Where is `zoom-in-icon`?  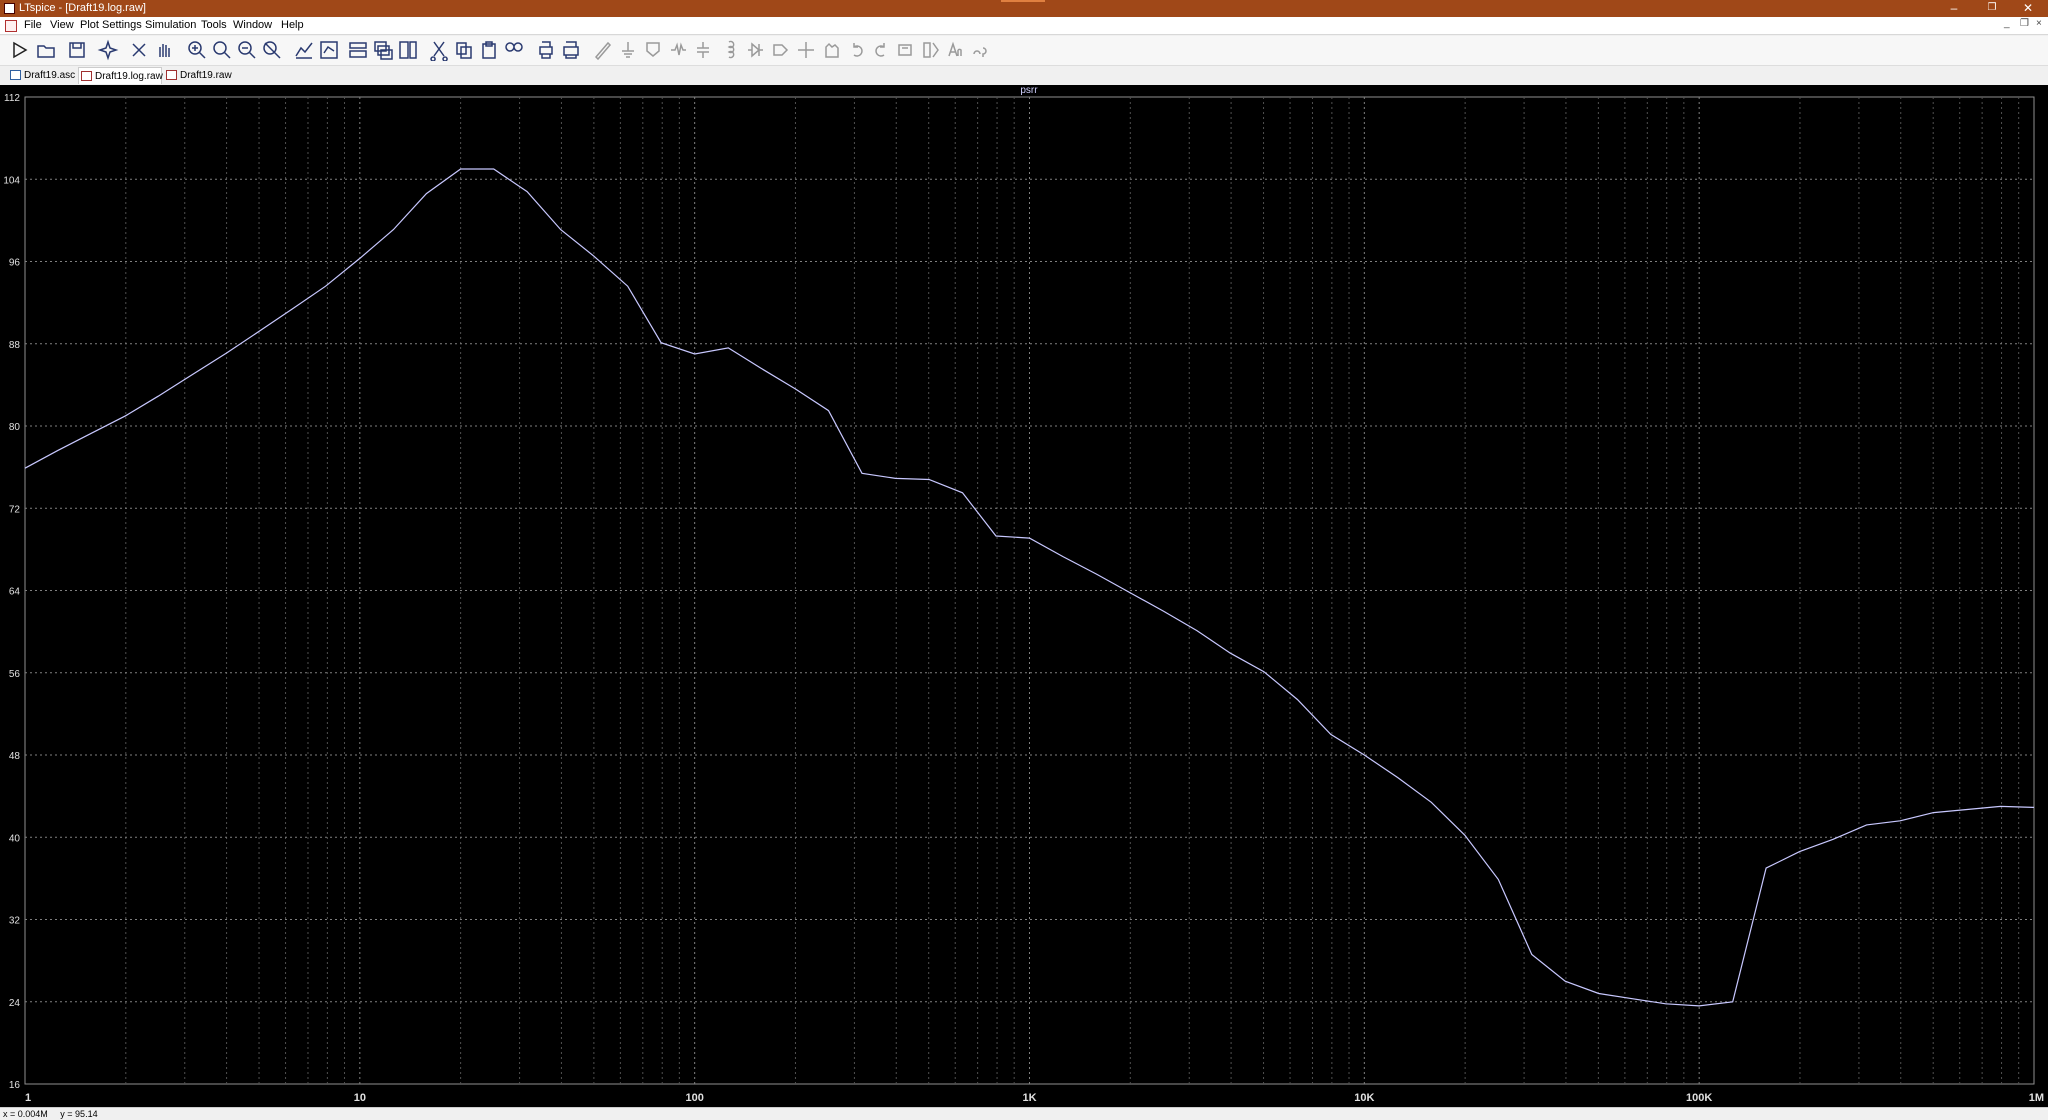
zoom-in-icon is located at coordinates (197, 50).